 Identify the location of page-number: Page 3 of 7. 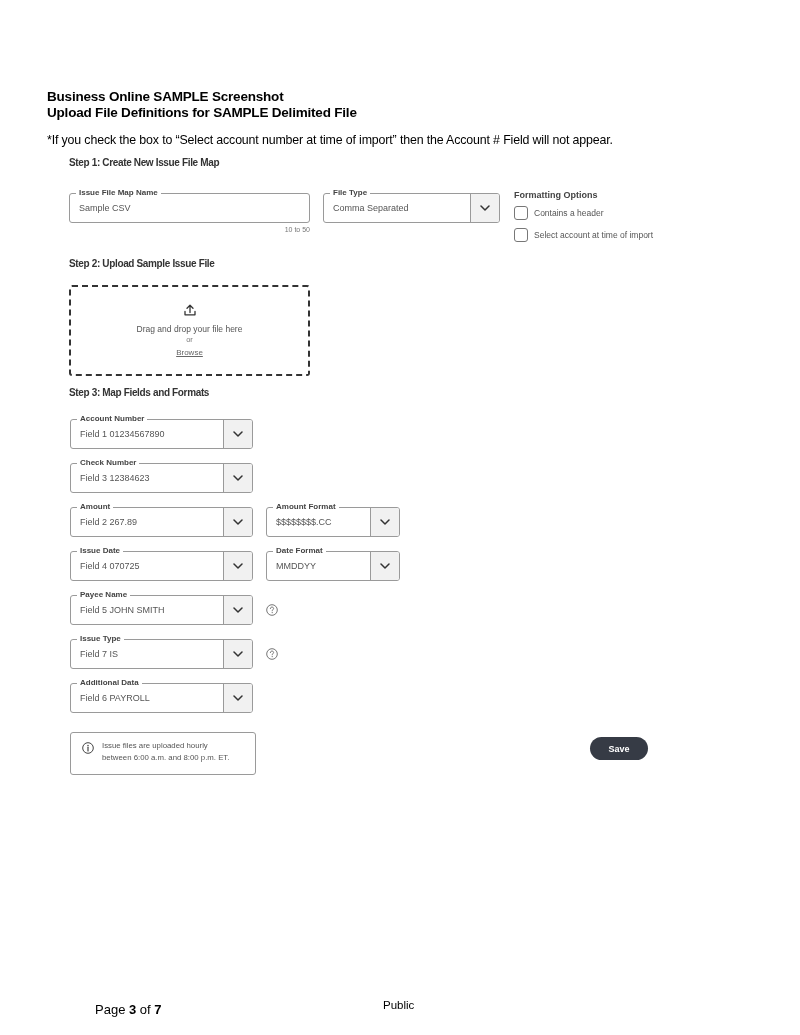
(128, 1010).